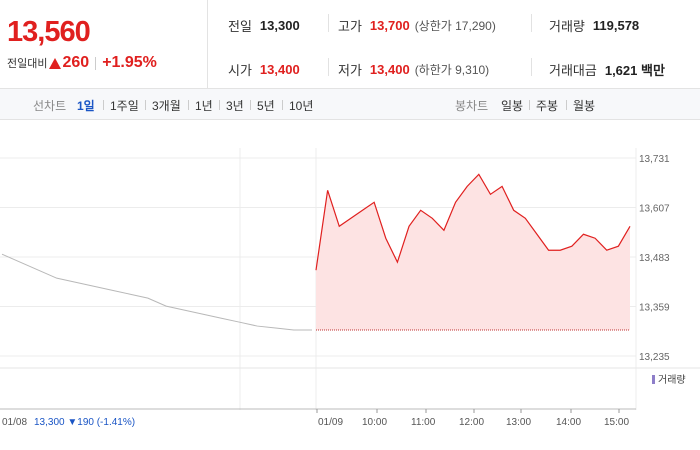 The width and height of the screenshot is (700, 450). I want to click on volume-legend: 거래량, so click(672, 380).